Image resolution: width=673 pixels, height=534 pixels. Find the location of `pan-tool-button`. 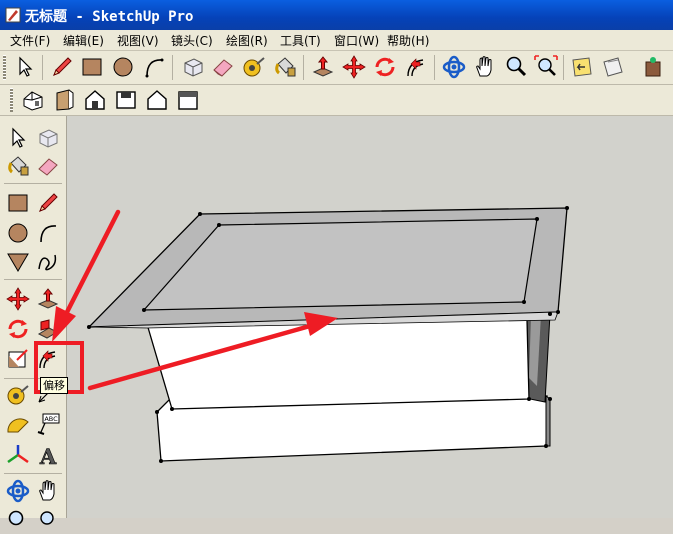

pan-tool-button is located at coordinates (485, 67).